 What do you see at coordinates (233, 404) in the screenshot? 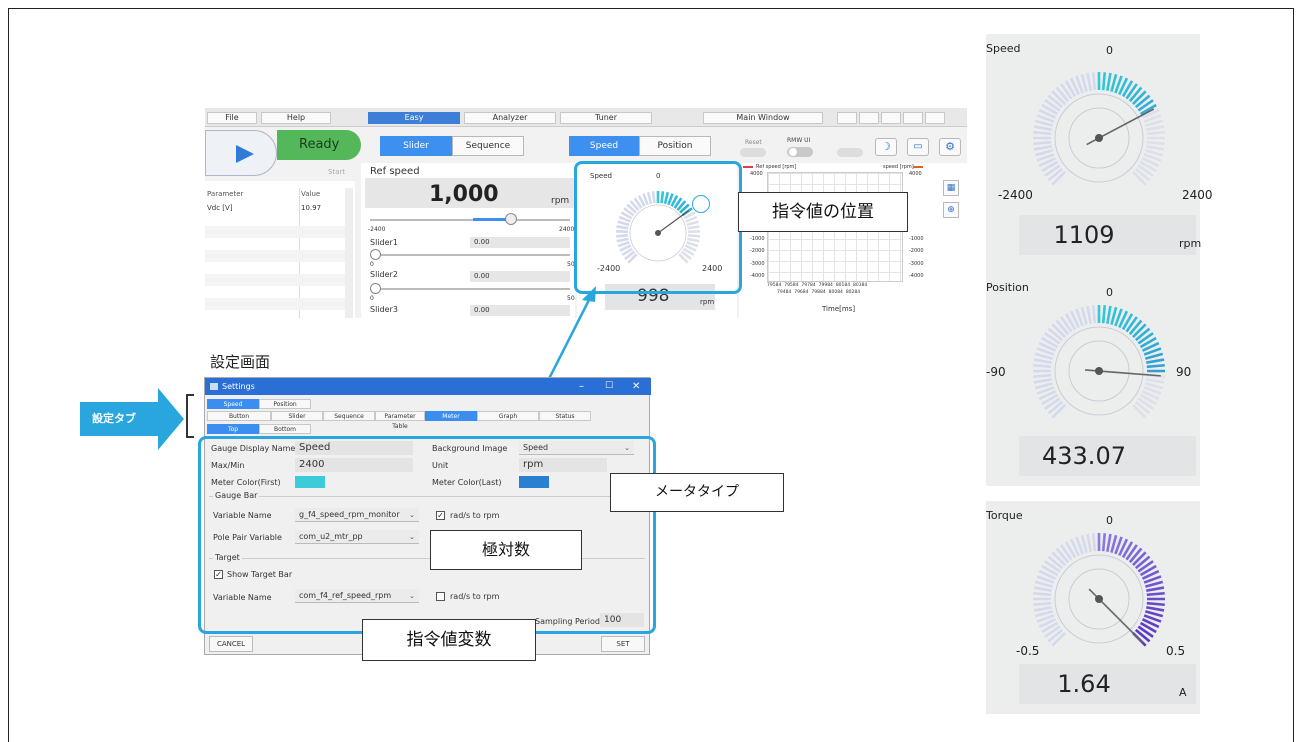
I see `tab-settings-speed: Speed` at bounding box center [233, 404].